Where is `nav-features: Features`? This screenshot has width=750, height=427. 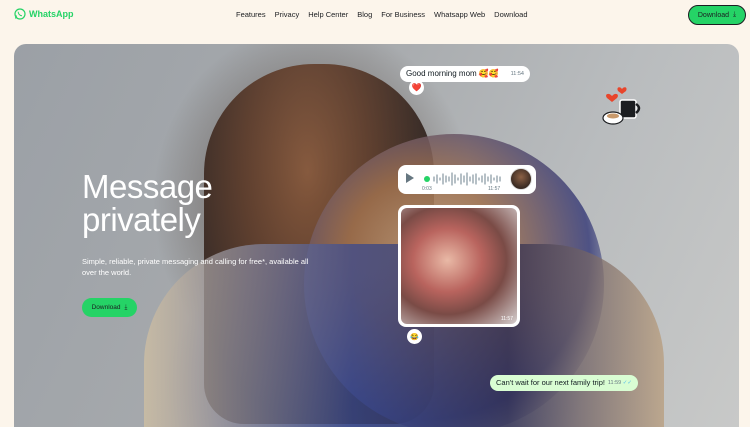 nav-features: Features is located at coordinates (251, 14).